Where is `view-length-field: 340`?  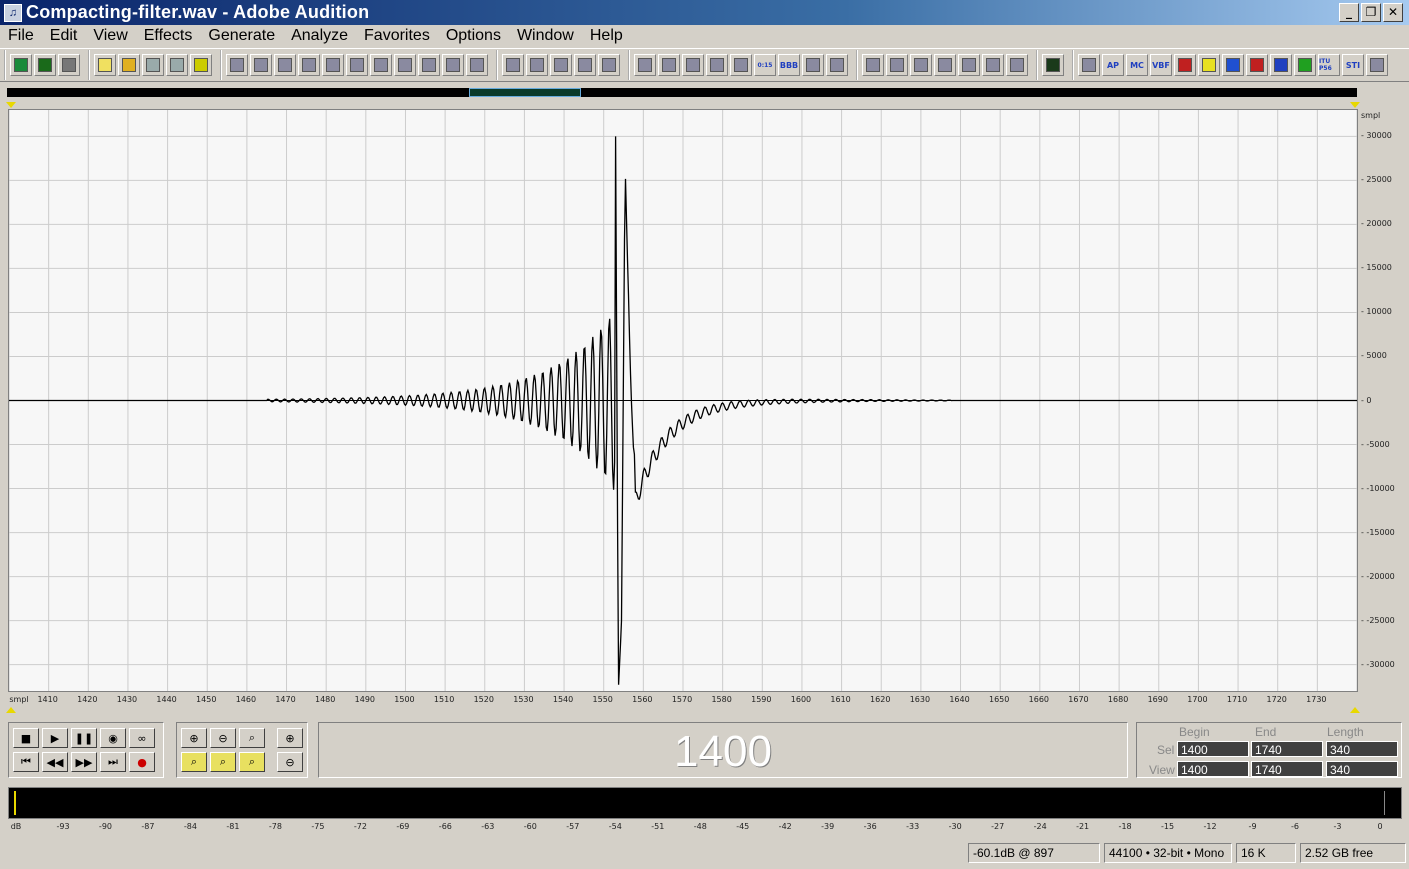 view-length-field: 340 is located at coordinates (1362, 769).